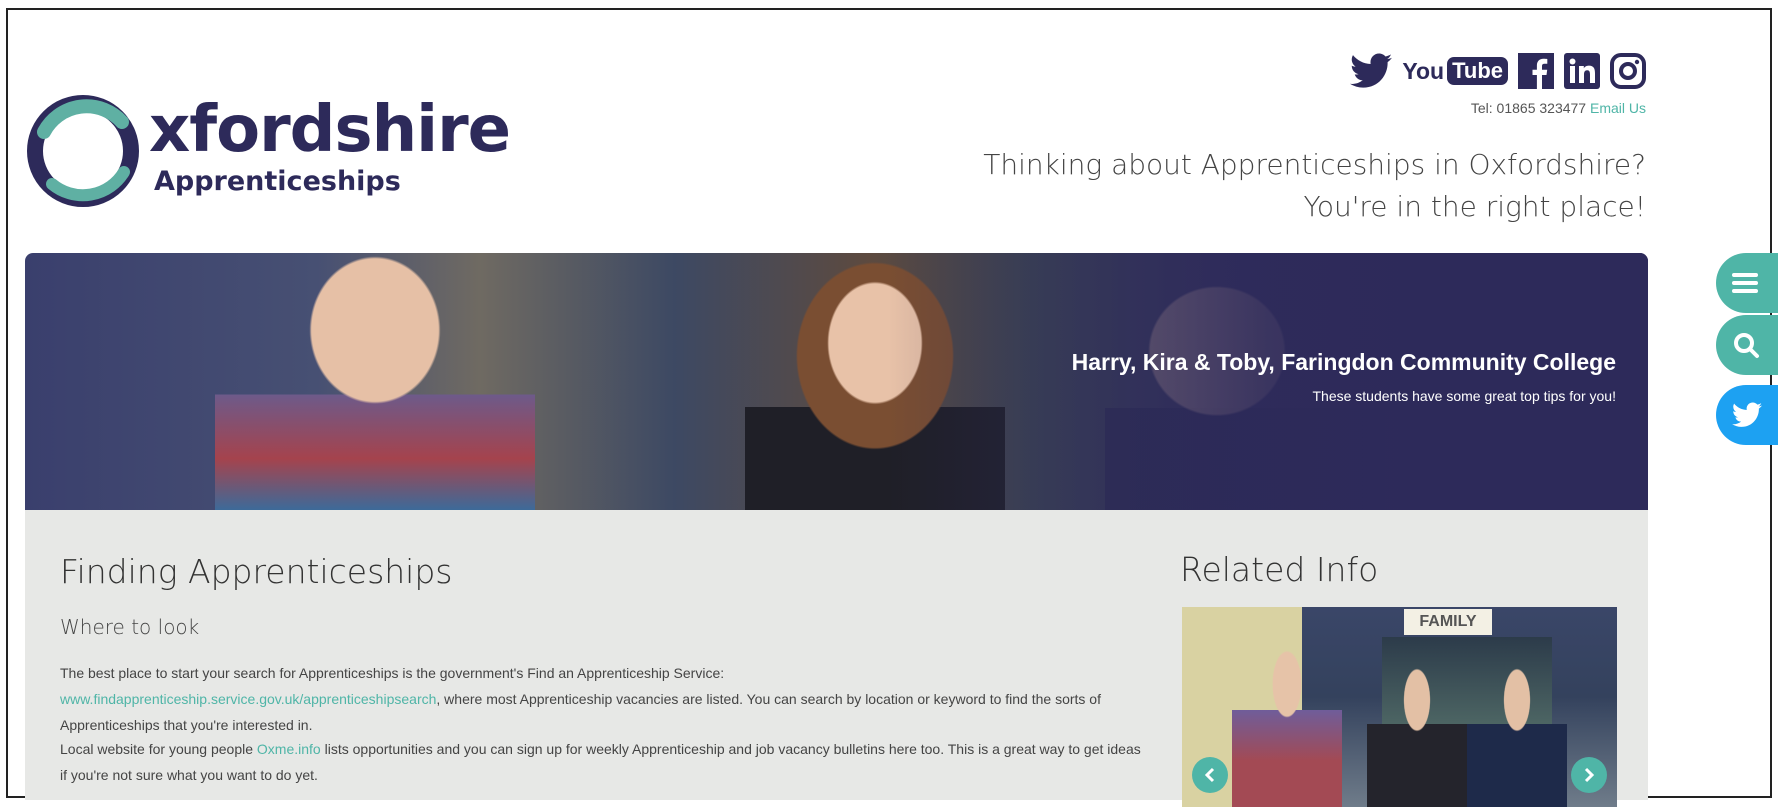 This screenshot has height=807, width=1778. What do you see at coordinates (1582, 71) in the screenshot?
I see `linkedin-icon` at bounding box center [1582, 71].